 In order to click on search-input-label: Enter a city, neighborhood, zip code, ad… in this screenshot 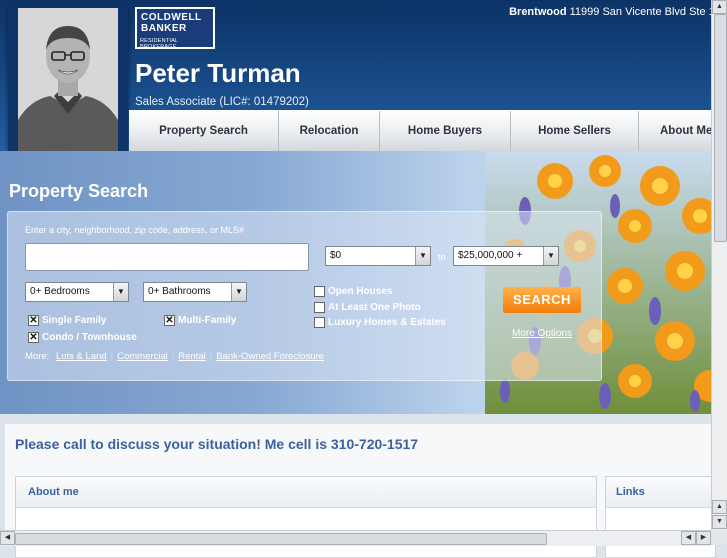, I will do `click(134, 230)`.